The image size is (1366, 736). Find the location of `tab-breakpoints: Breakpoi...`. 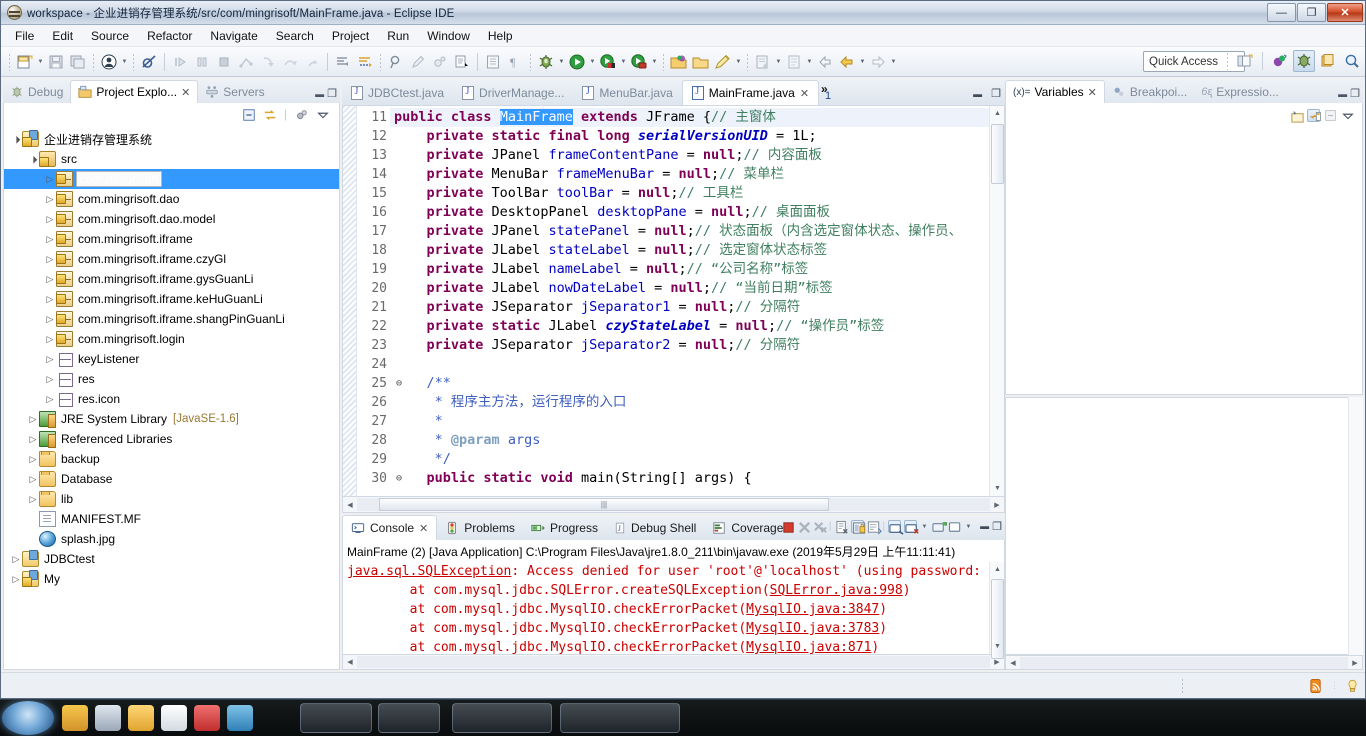

tab-breakpoints: Breakpoi... is located at coordinates (1149, 92).